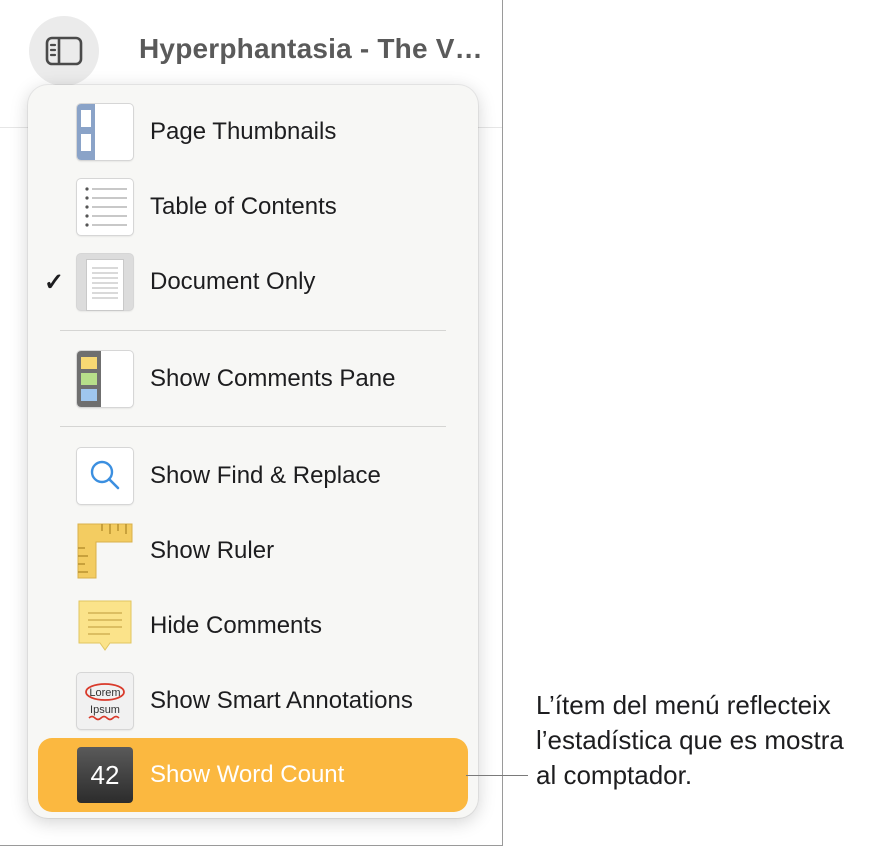 This screenshot has width=889, height=862. What do you see at coordinates (281, 700) in the screenshot?
I see `menu-item-label: Show Smart Annotations` at bounding box center [281, 700].